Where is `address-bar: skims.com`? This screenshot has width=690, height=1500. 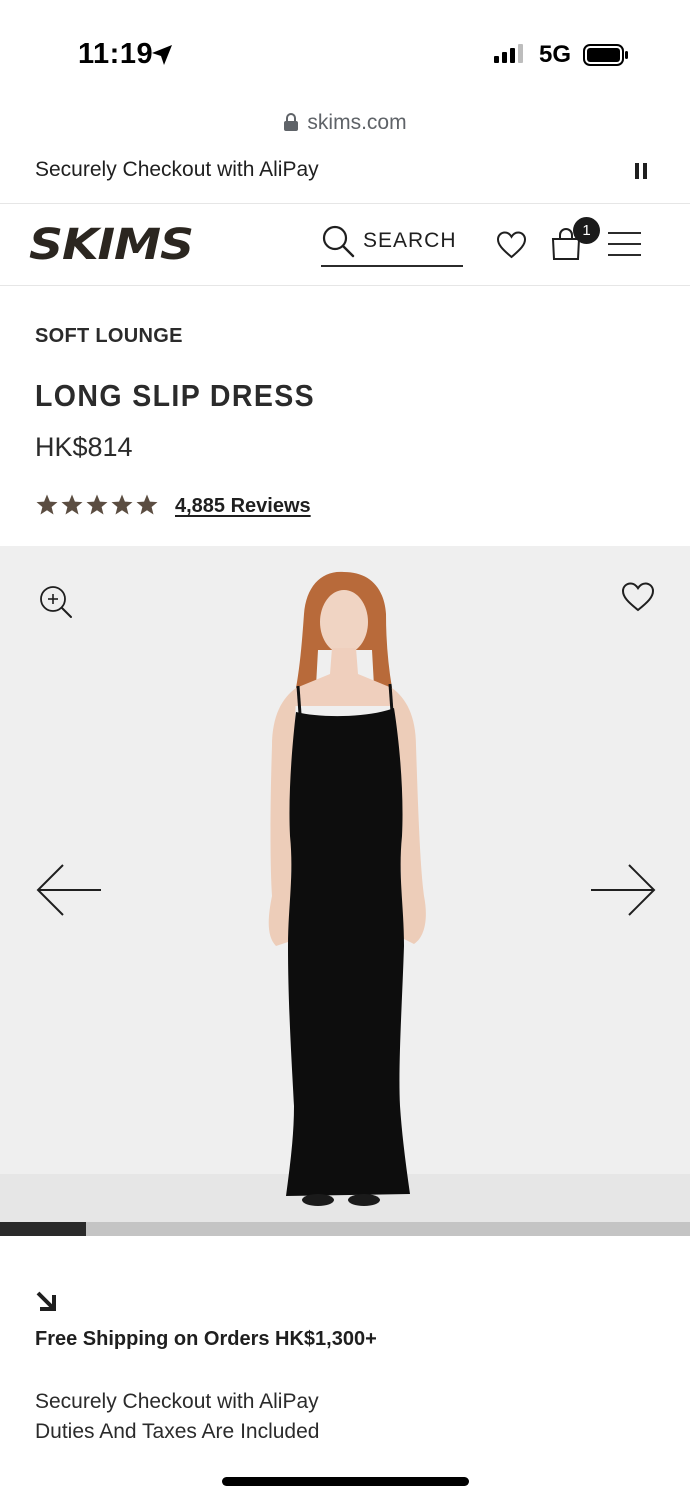
address-bar: skims.com is located at coordinates (345, 123).